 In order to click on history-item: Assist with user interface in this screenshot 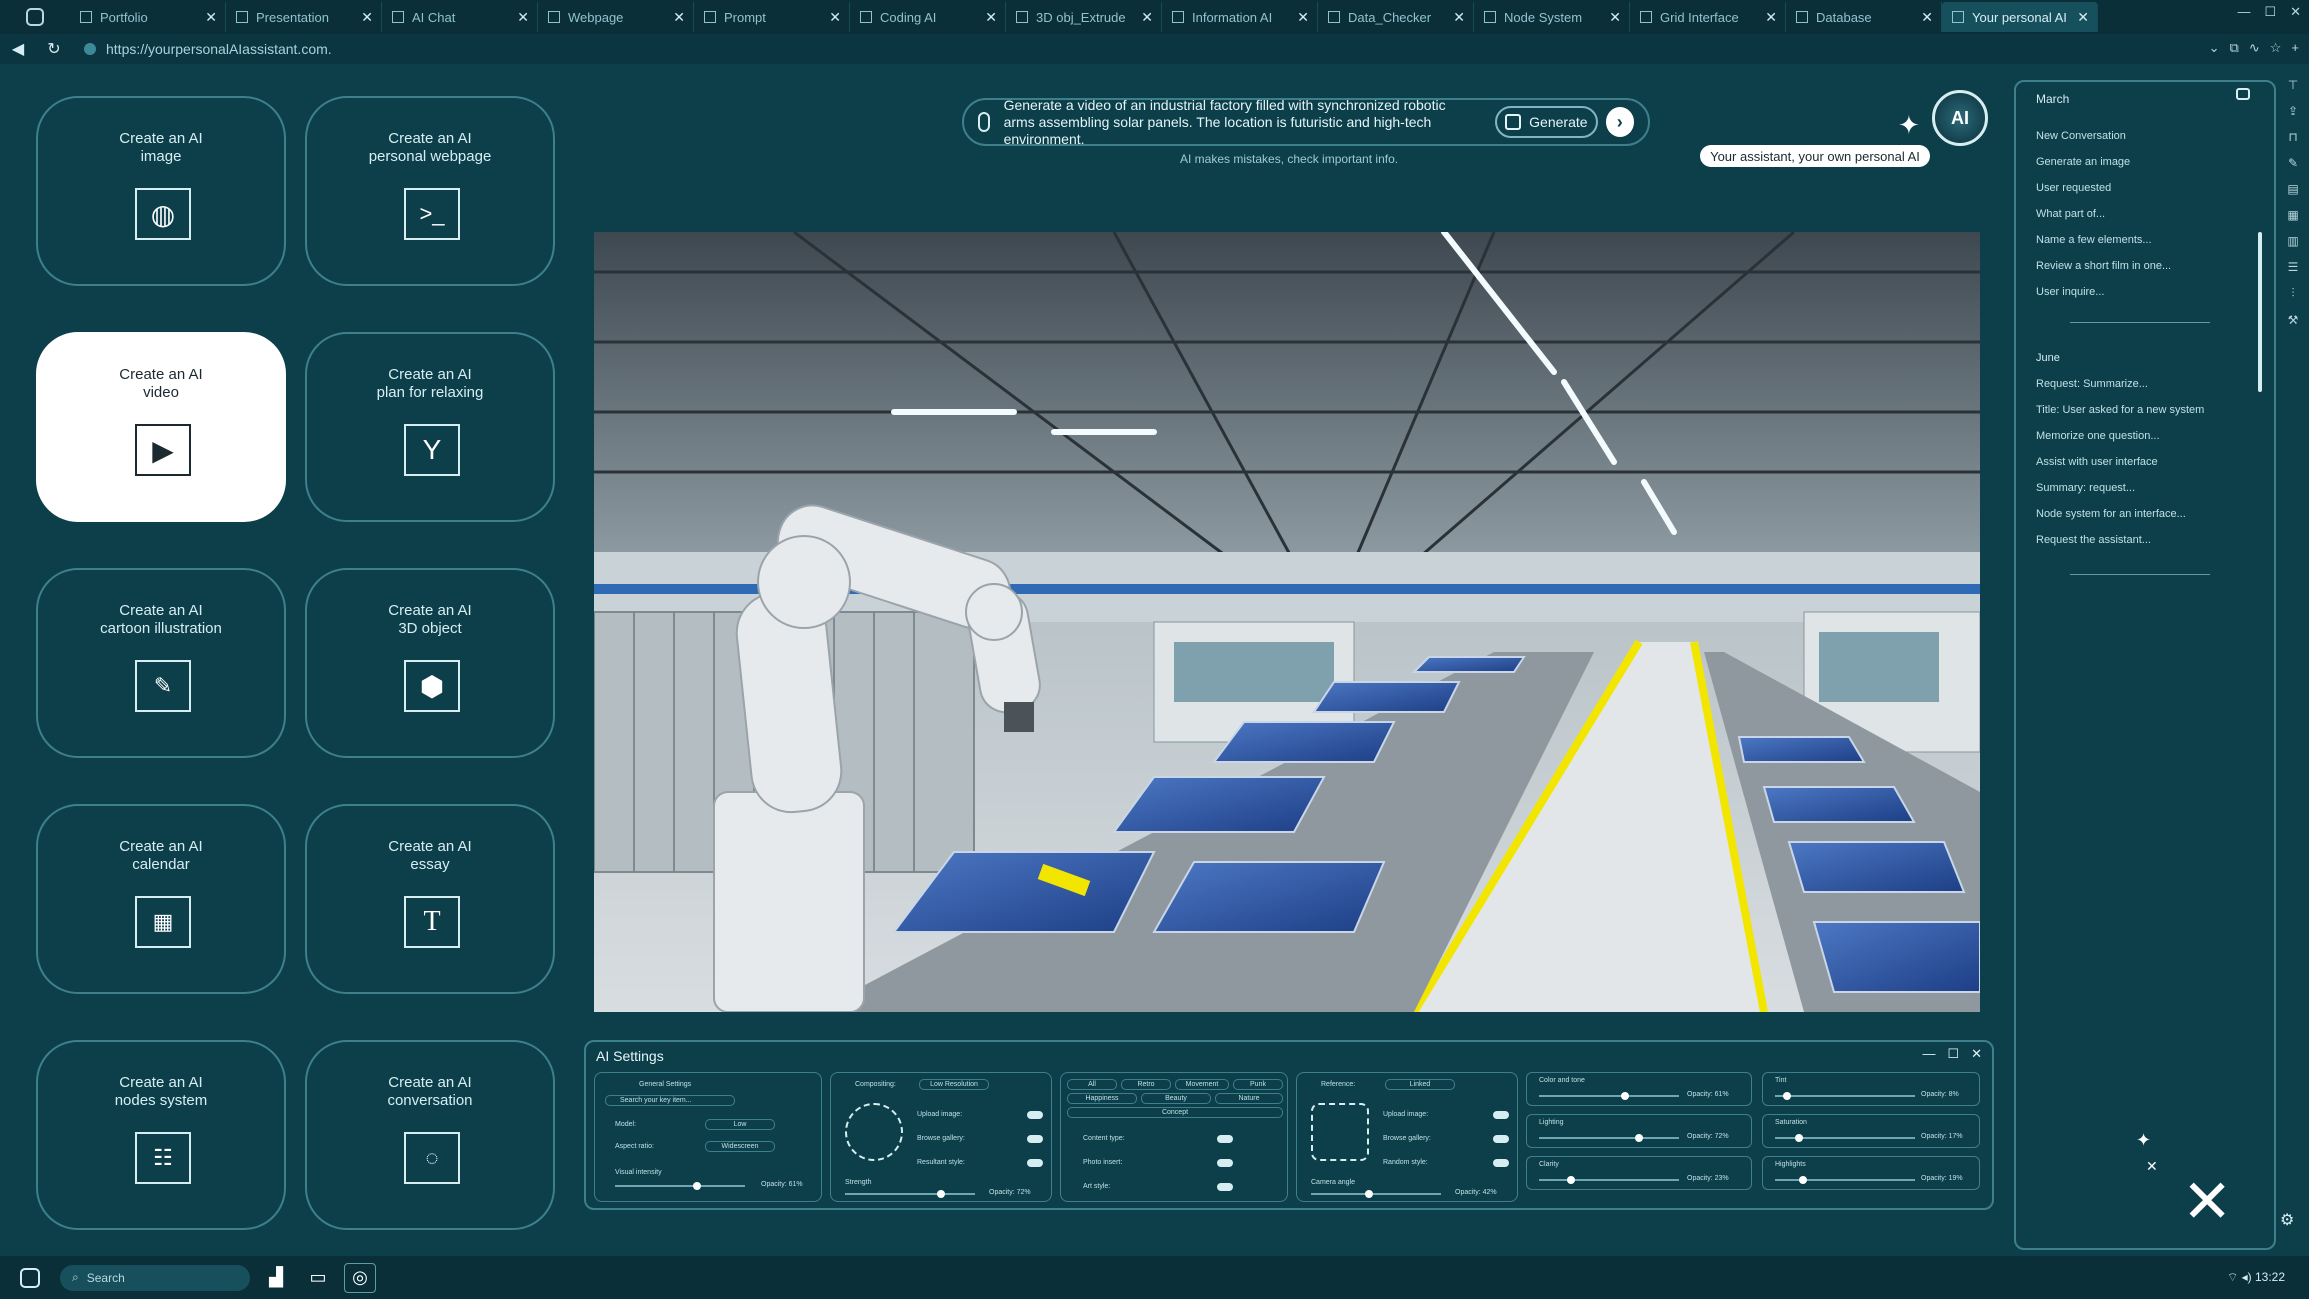, I will do `click(2097, 462)`.